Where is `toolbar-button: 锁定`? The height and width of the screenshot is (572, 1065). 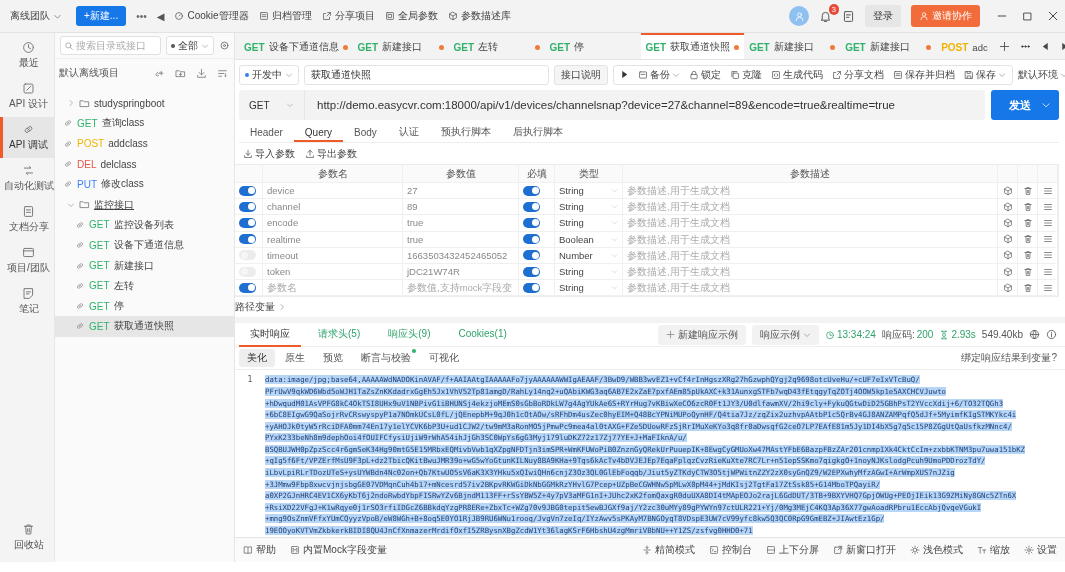
toolbar-button: 锁定 is located at coordinates (705, 74).